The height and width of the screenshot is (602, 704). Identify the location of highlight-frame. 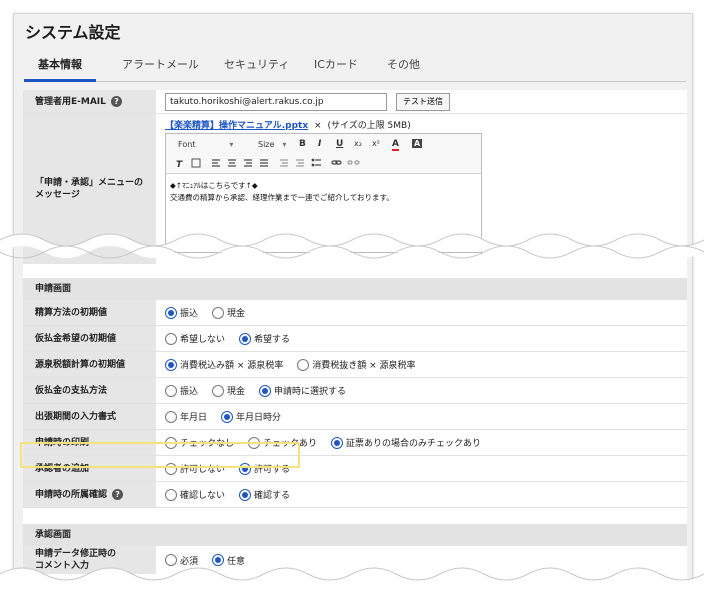
(160, 455).